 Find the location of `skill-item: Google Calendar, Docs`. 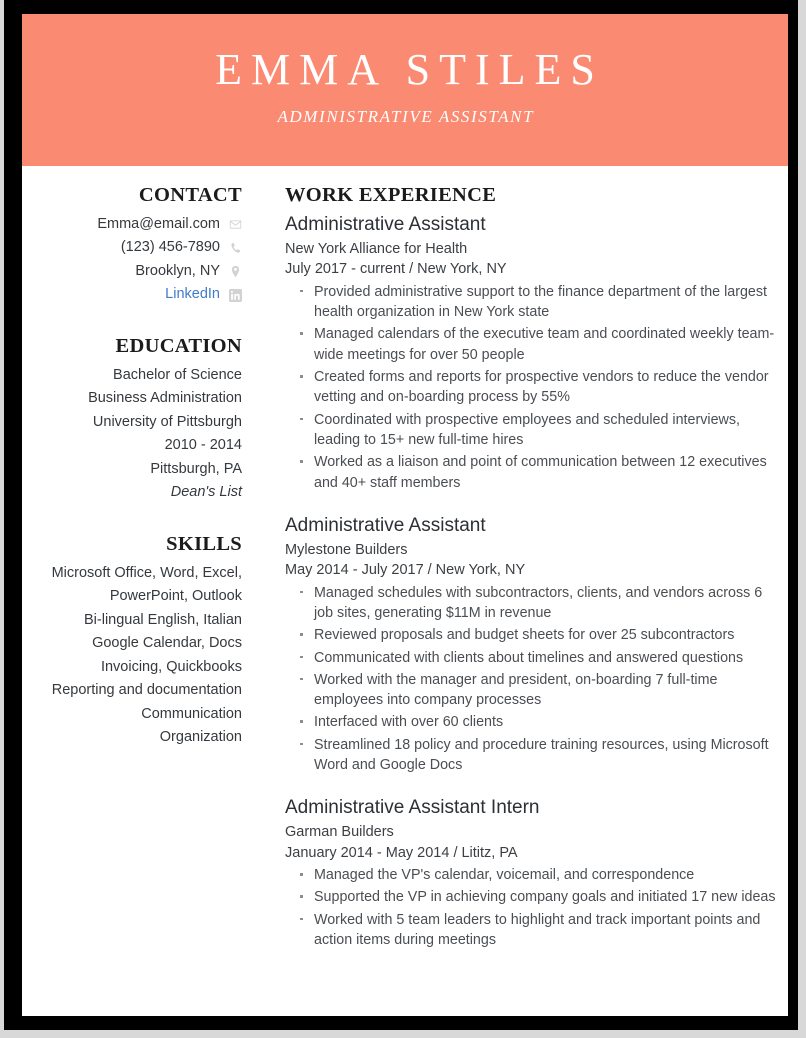

skill-item: Google Calendar, Docs is located at coordinates (167, 643).